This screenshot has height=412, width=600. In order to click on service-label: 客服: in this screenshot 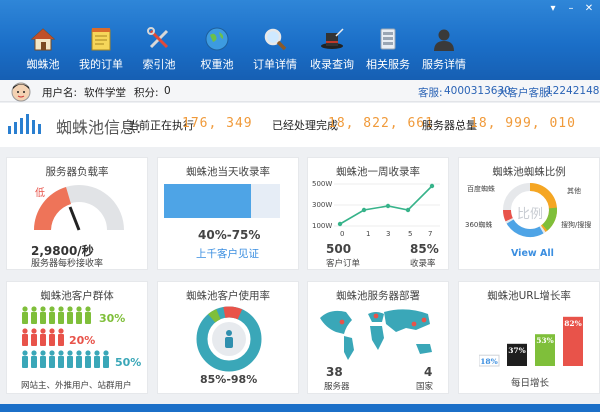, I will do `click(430, 93)`.